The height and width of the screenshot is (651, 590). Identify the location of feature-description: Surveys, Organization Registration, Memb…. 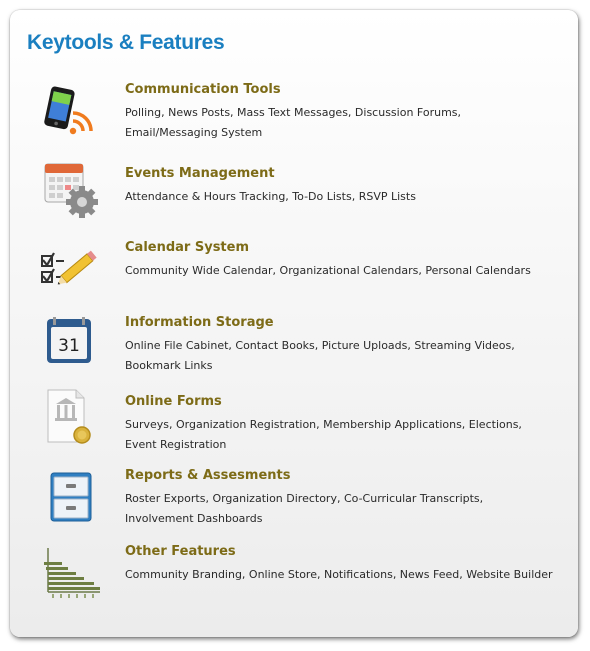
(323, 434).